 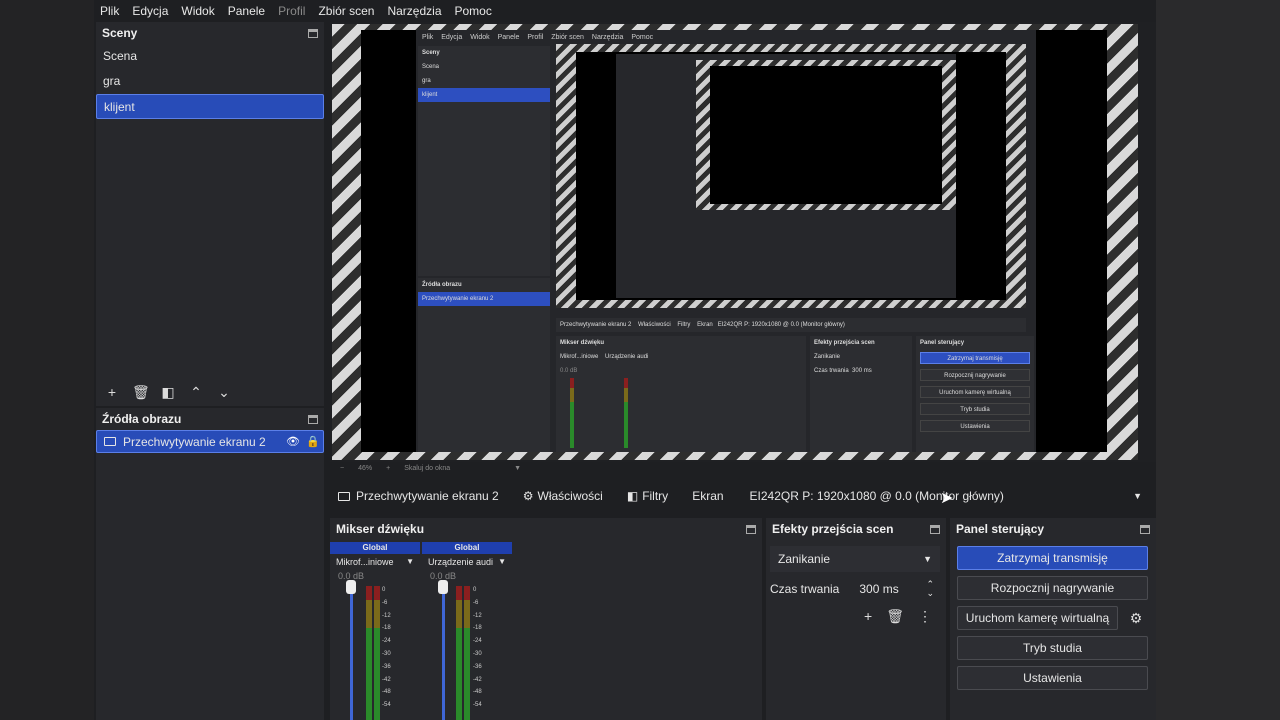 I want to click on stop-streaming-button: Zatrzymaj transmisję, so click(x=1052, y=558).